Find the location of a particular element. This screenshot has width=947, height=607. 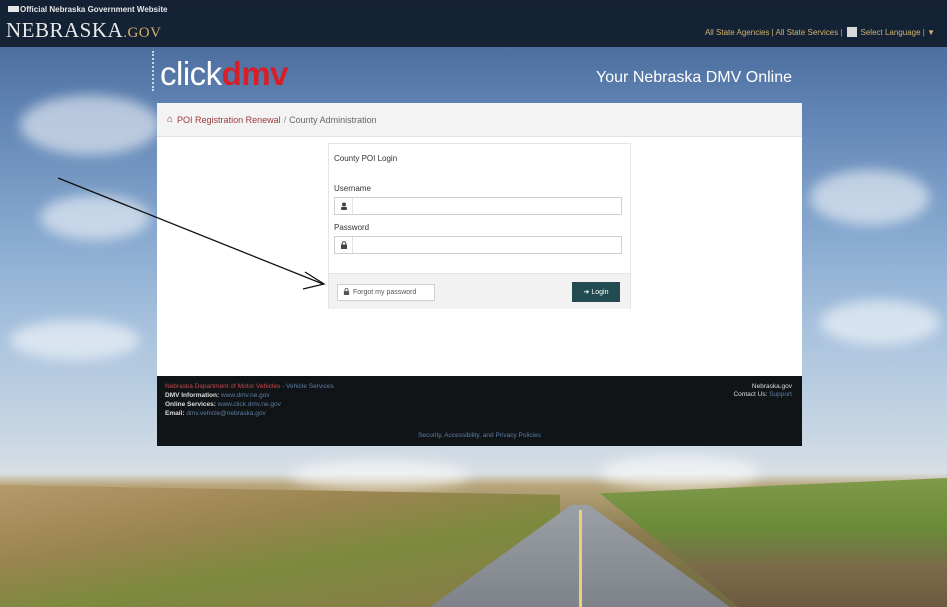

email-link: dmv.vehicle@nebraska.gov is located at coordinates (225, 413).